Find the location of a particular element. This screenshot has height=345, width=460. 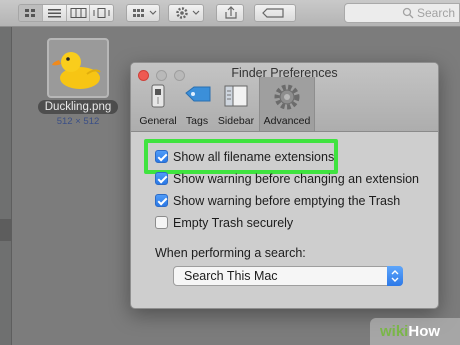

icon-view-button is located at coordinates (31, 13).